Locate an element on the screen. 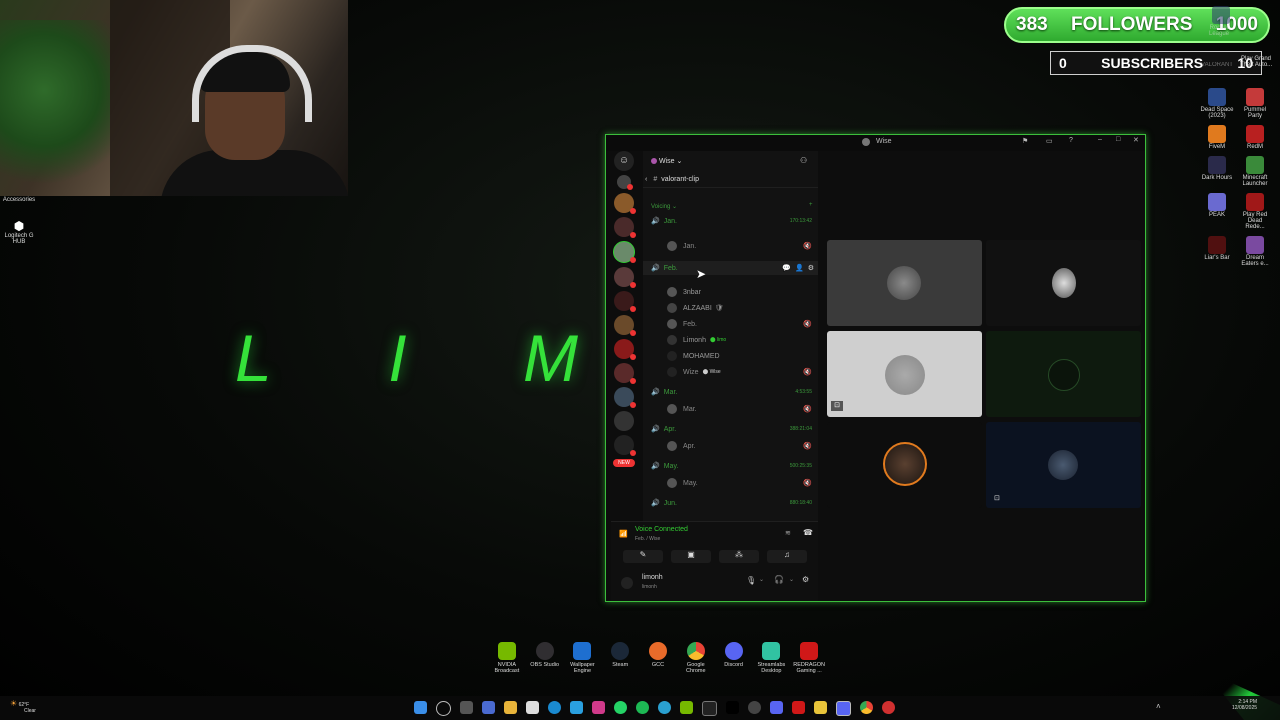 This screenshot has width=1280, height=720. channel-member: Apr. 🔇 is located at coordinates (730, 446).